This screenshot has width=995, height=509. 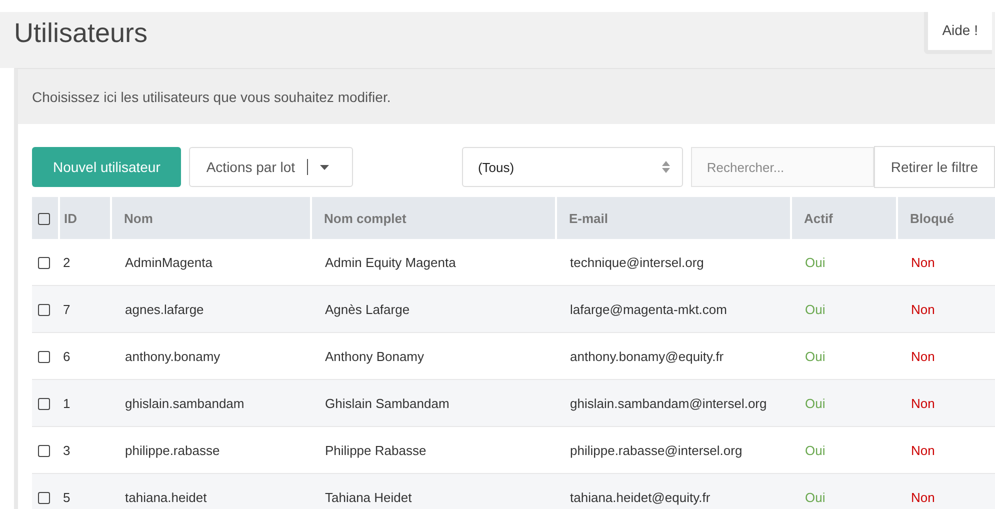 I want to click on clear-filter-button: Retirer le filtre, so click(x=934, y=167).